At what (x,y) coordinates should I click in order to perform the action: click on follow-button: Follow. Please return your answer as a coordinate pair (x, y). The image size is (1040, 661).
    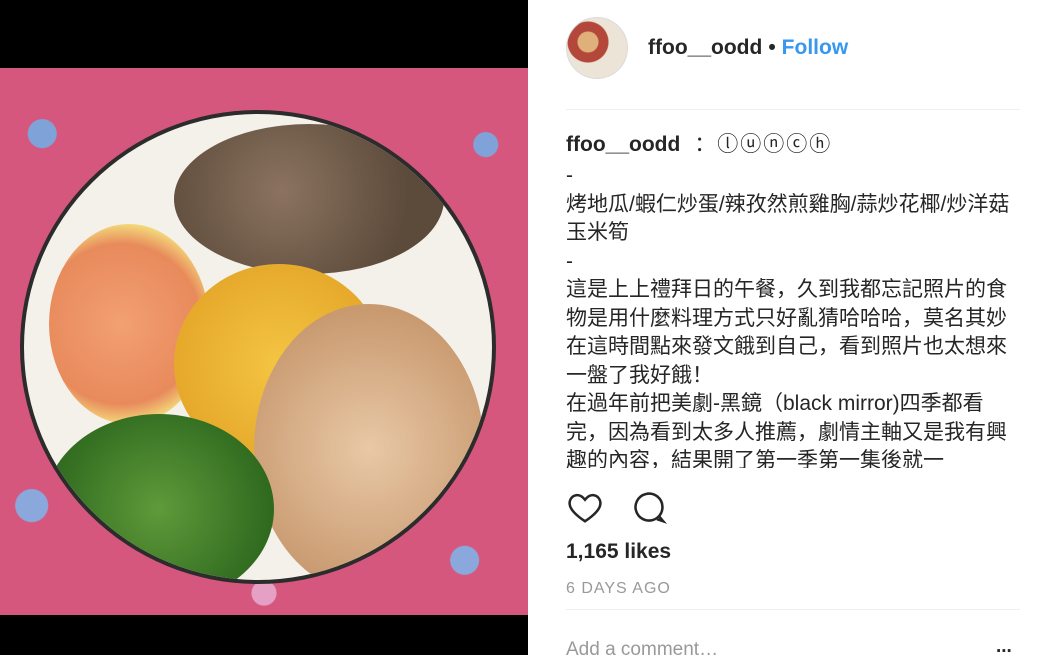
    Looking at the image, I should click on (815, 48).